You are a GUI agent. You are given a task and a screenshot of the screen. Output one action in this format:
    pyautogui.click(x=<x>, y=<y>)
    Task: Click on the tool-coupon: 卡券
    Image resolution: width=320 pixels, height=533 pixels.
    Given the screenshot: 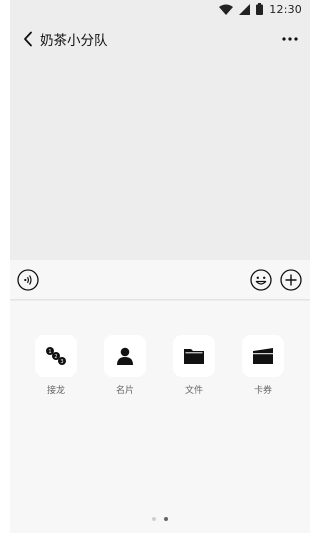 What is the action you would take?
    pyautogui.click(x=263, y=365)
    